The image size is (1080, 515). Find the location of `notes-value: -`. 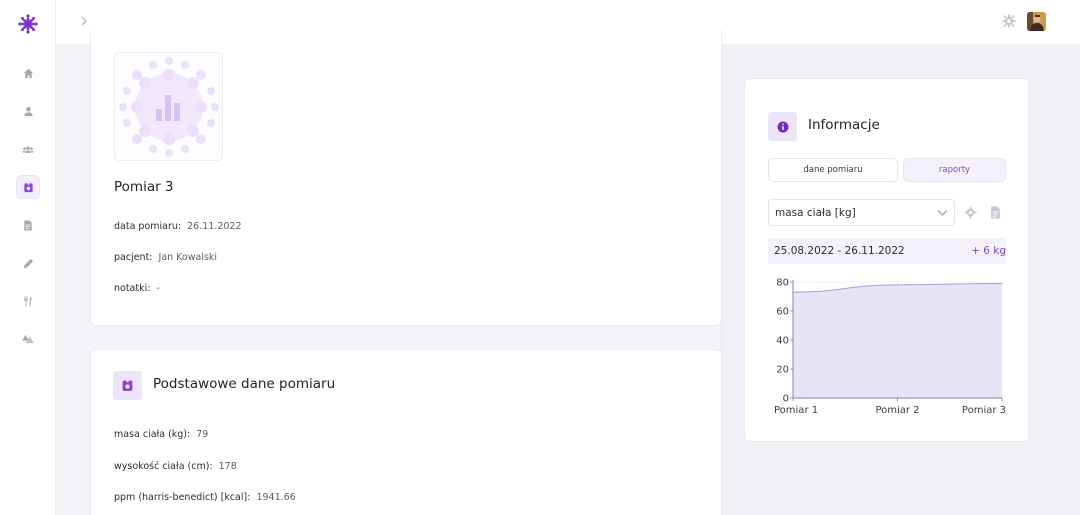

notes-value: - is located at coordinates (158, 288).